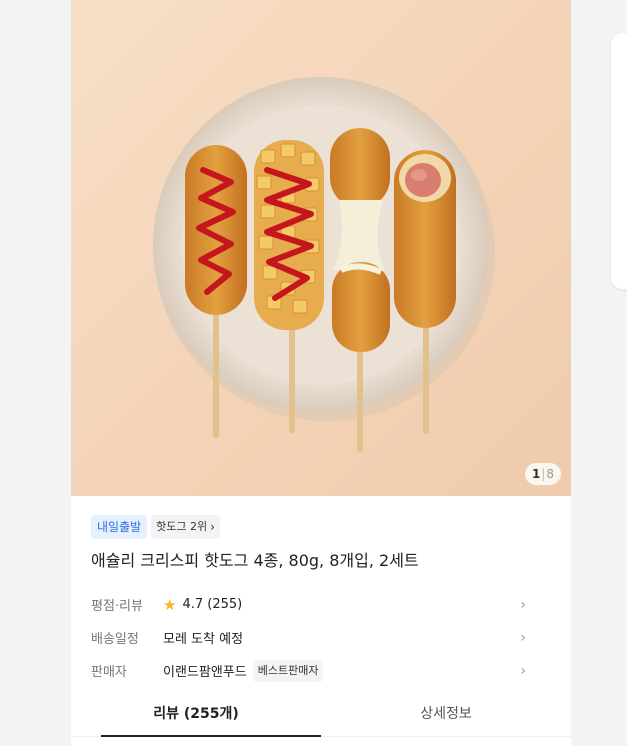 Image resolution: width=627 pixels, height=746 pixels. I want to click on shipping-label: 배송일정, so click(115, 639).